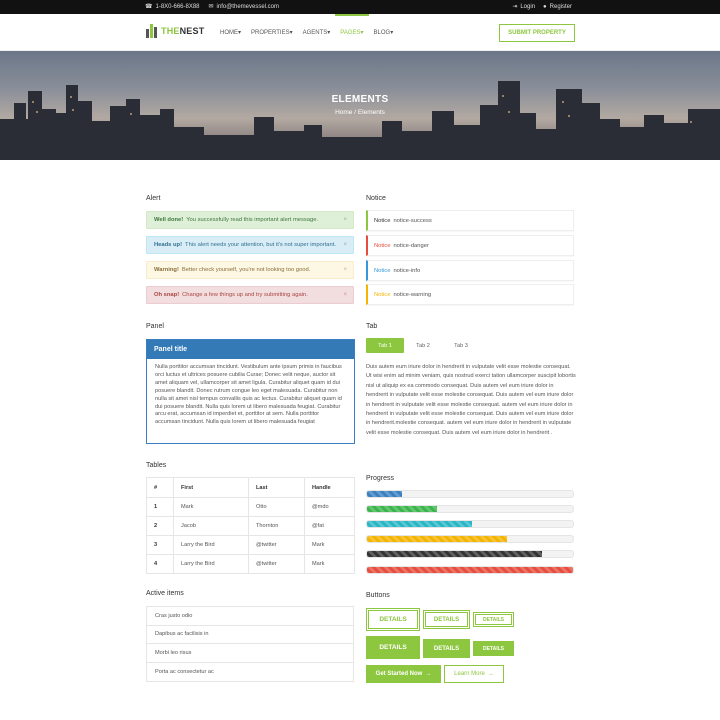 Image resolution: width=720 pixels, height=720 pixels. I want to click on table-row: 2 Jacob Thornton @fat, so click(250, 526).